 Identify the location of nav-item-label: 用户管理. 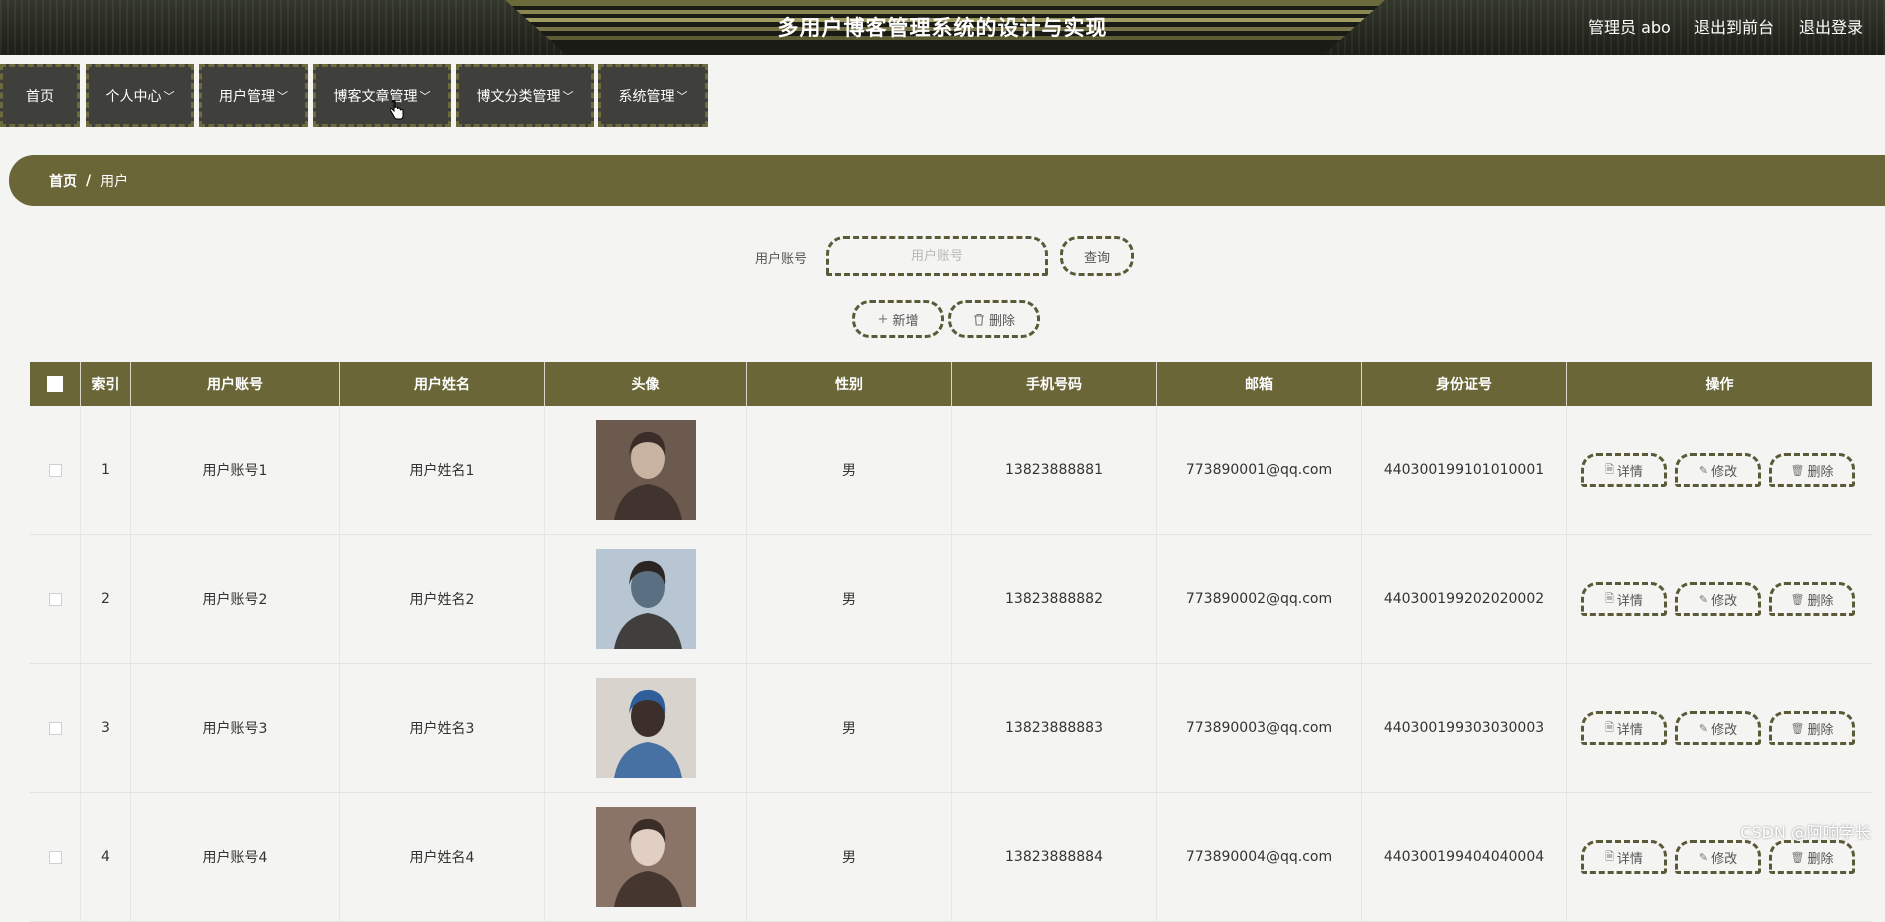
(247, 96).